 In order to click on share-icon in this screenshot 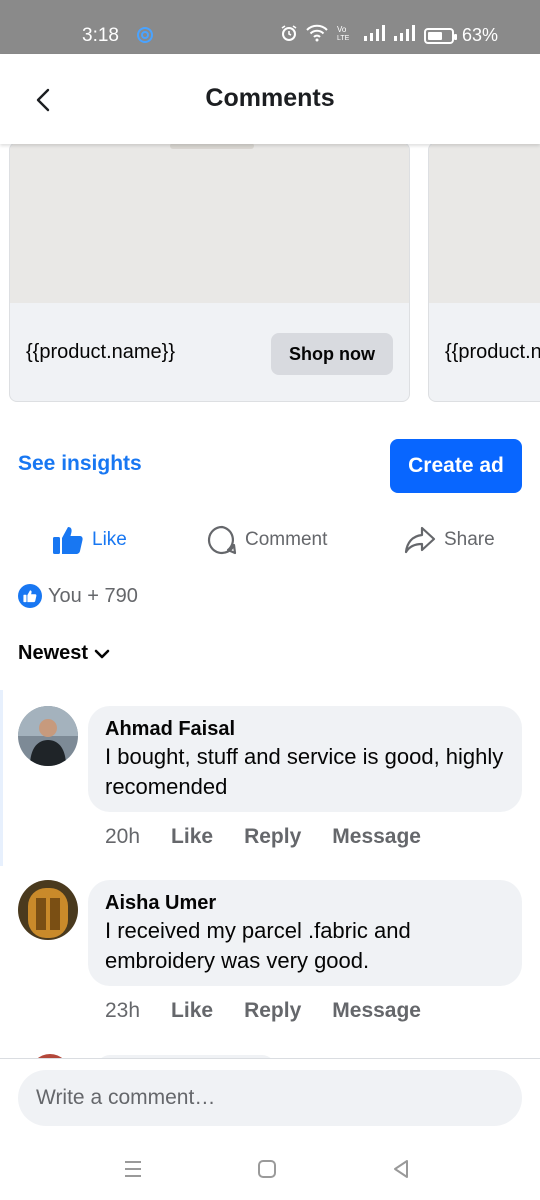, I will do `click(420, 540)`.